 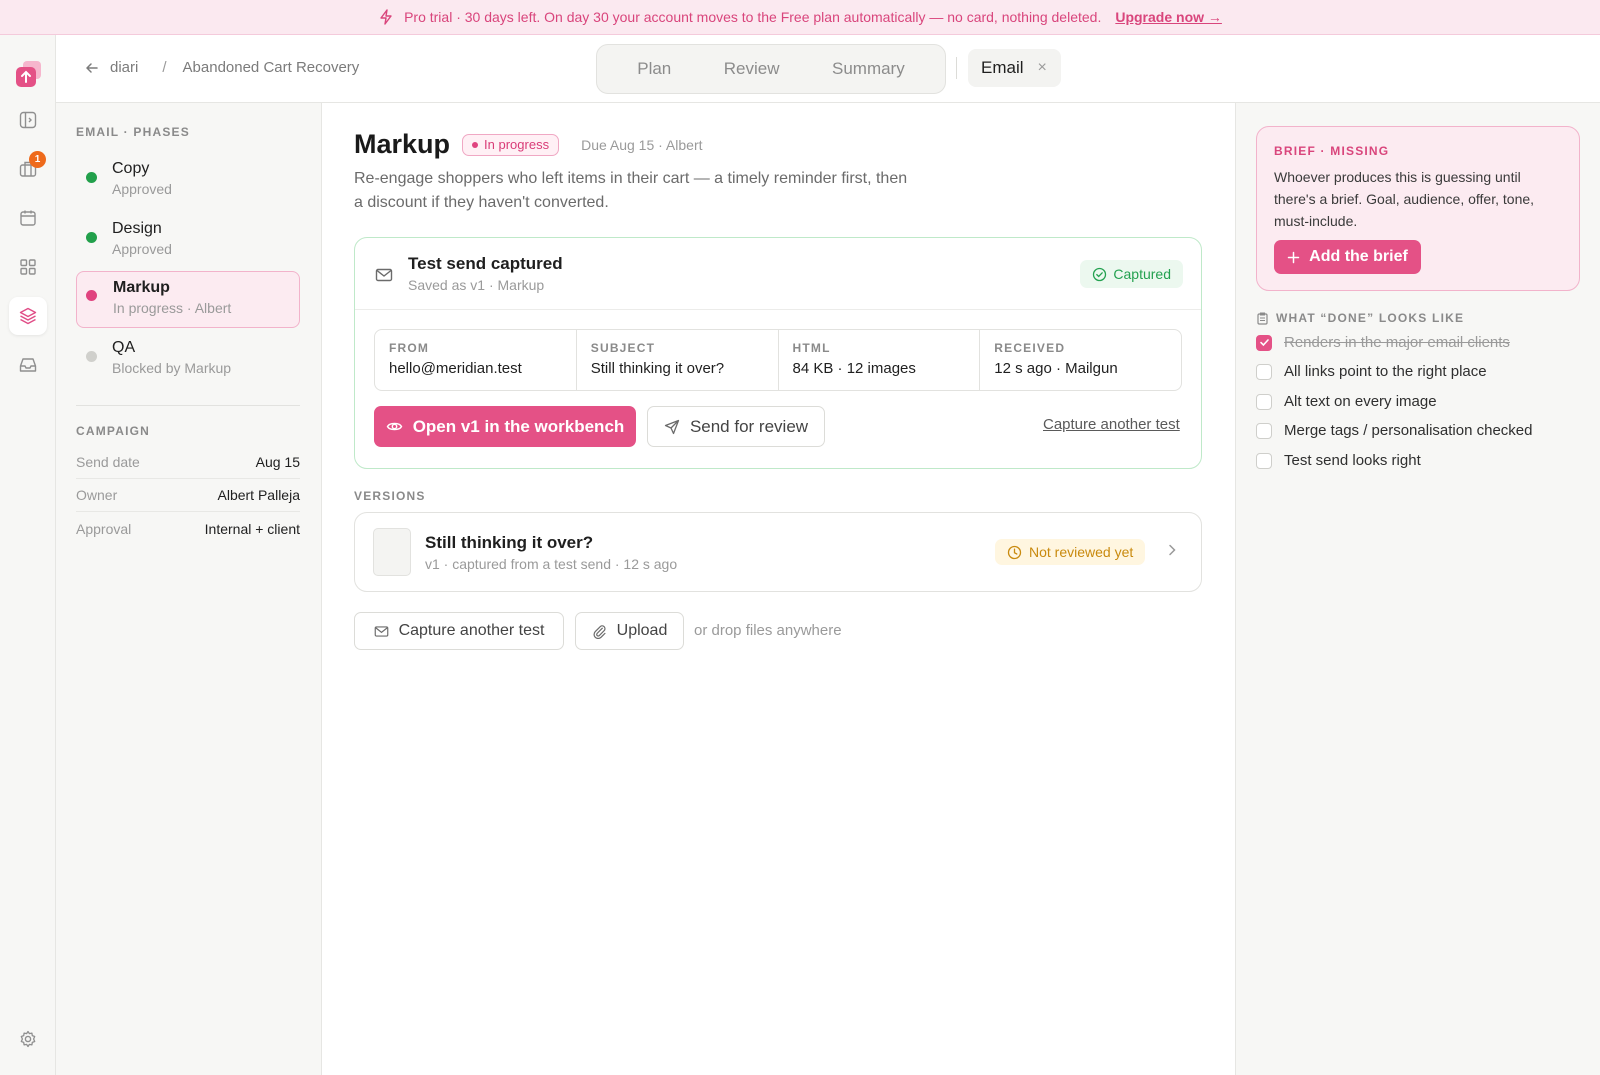 I want to click on phase-copy: Copy Approved, so click(x=188, y=181).